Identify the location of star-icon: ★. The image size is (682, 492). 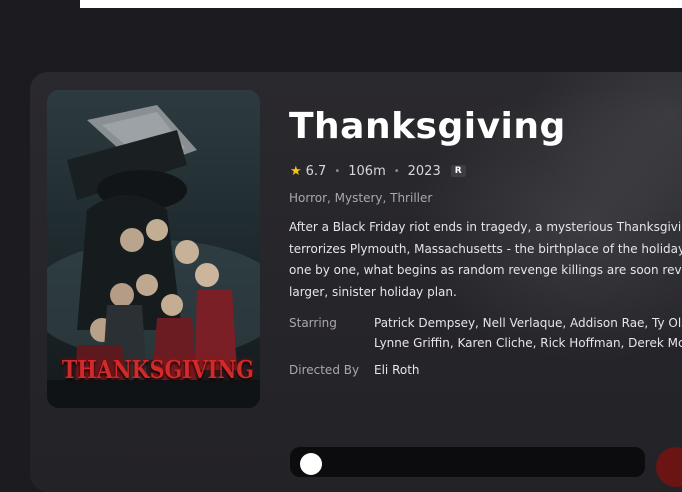
(296, 171).